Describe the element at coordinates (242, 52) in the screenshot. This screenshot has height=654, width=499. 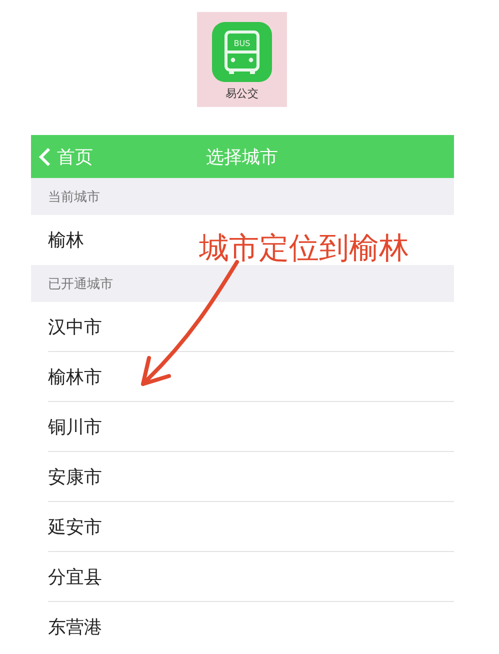
I see `app-icon: BUS` at that location.